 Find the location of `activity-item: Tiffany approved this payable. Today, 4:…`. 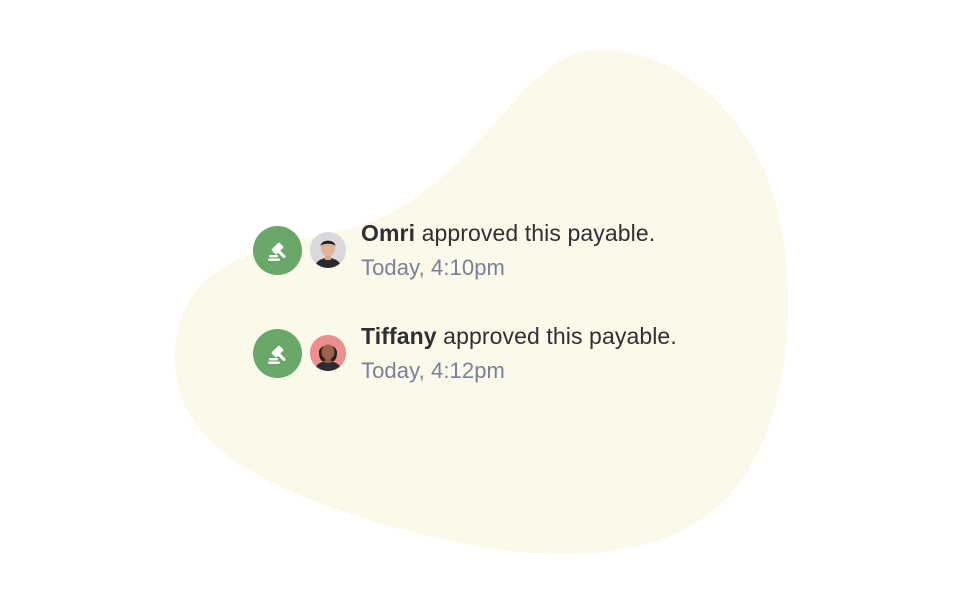

activity-item: Tiffany approved this payable. Today, 4:… is located at coordinates (513, 352).